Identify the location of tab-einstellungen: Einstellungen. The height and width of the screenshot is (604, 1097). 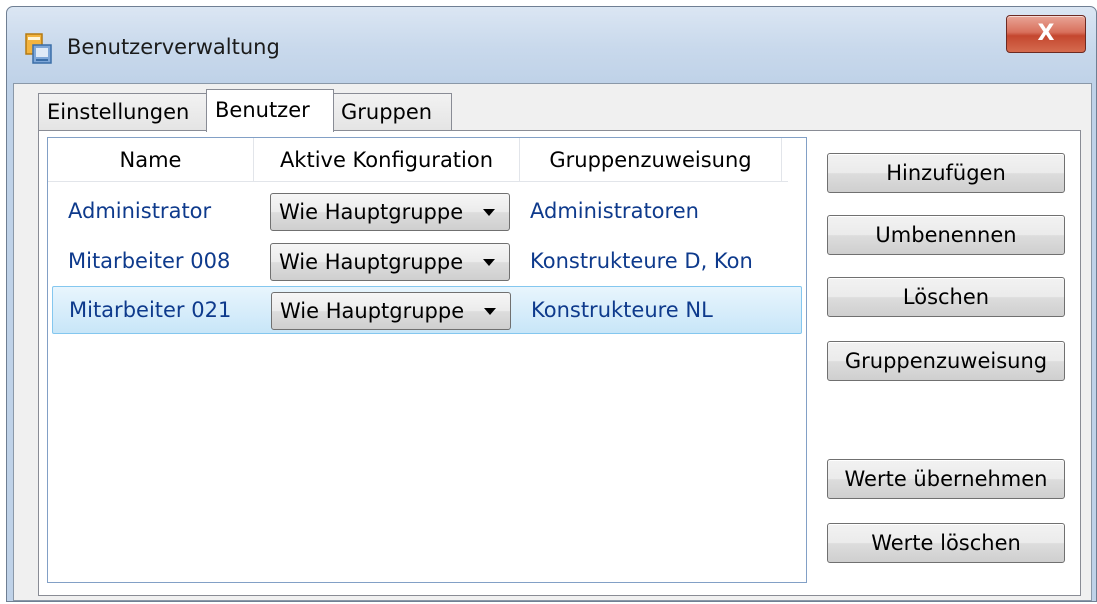
(123, 112).